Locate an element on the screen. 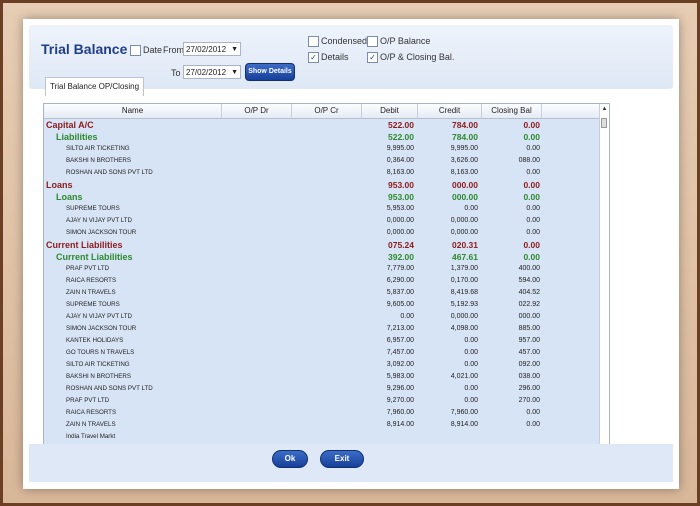  table-row: ZAIN N TRAVELS 8,914.00 8,914.00 0.00 is located at coordinates (322, 425).